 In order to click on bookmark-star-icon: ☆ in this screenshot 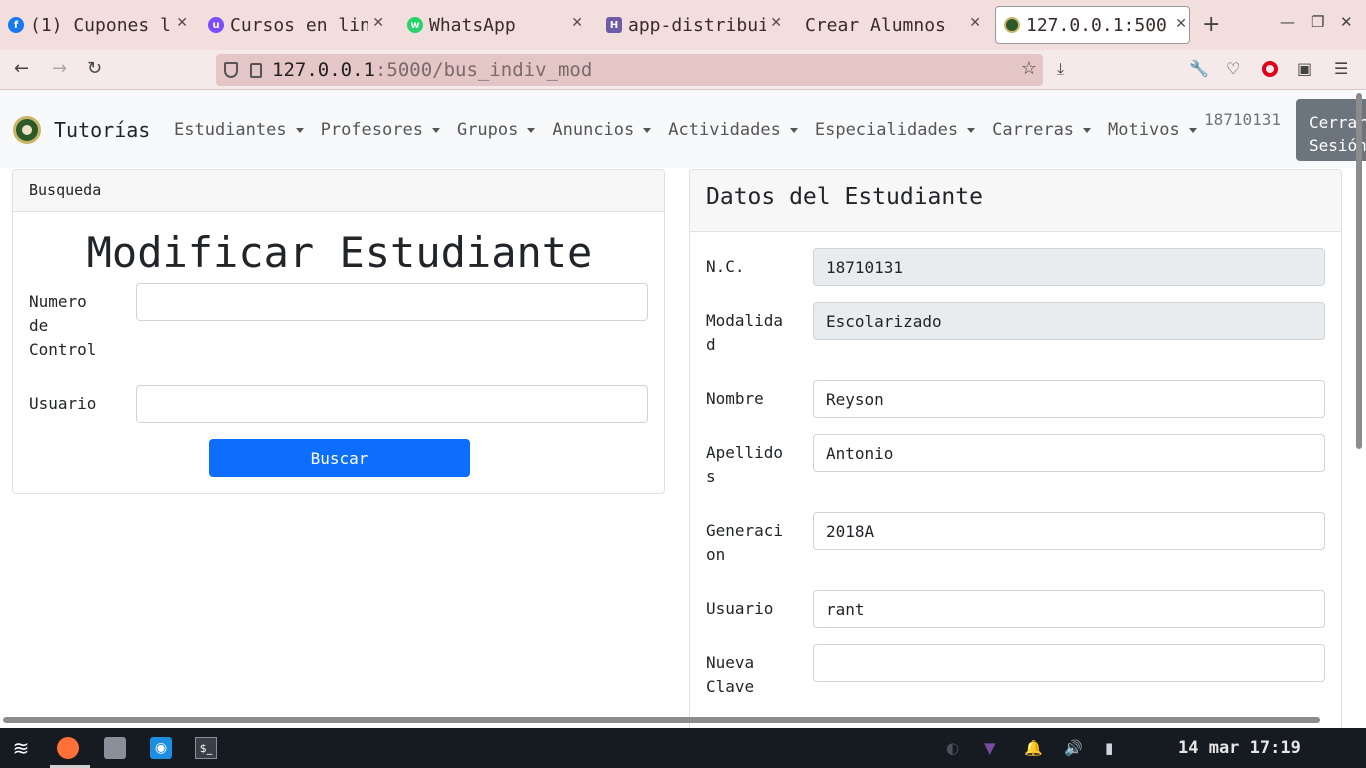, I will do `click(1029, 68)`.